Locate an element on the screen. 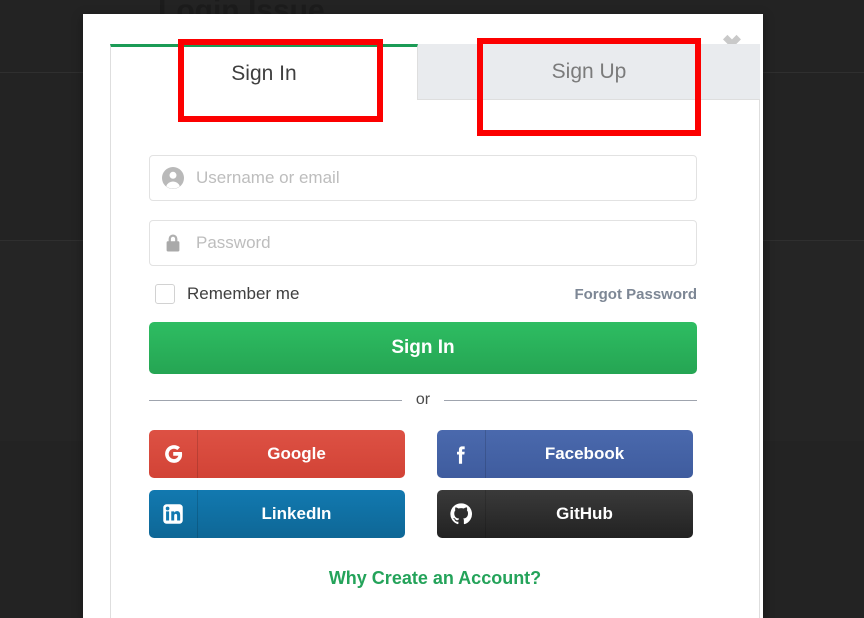  password-input is located at coordinates (446, 243).